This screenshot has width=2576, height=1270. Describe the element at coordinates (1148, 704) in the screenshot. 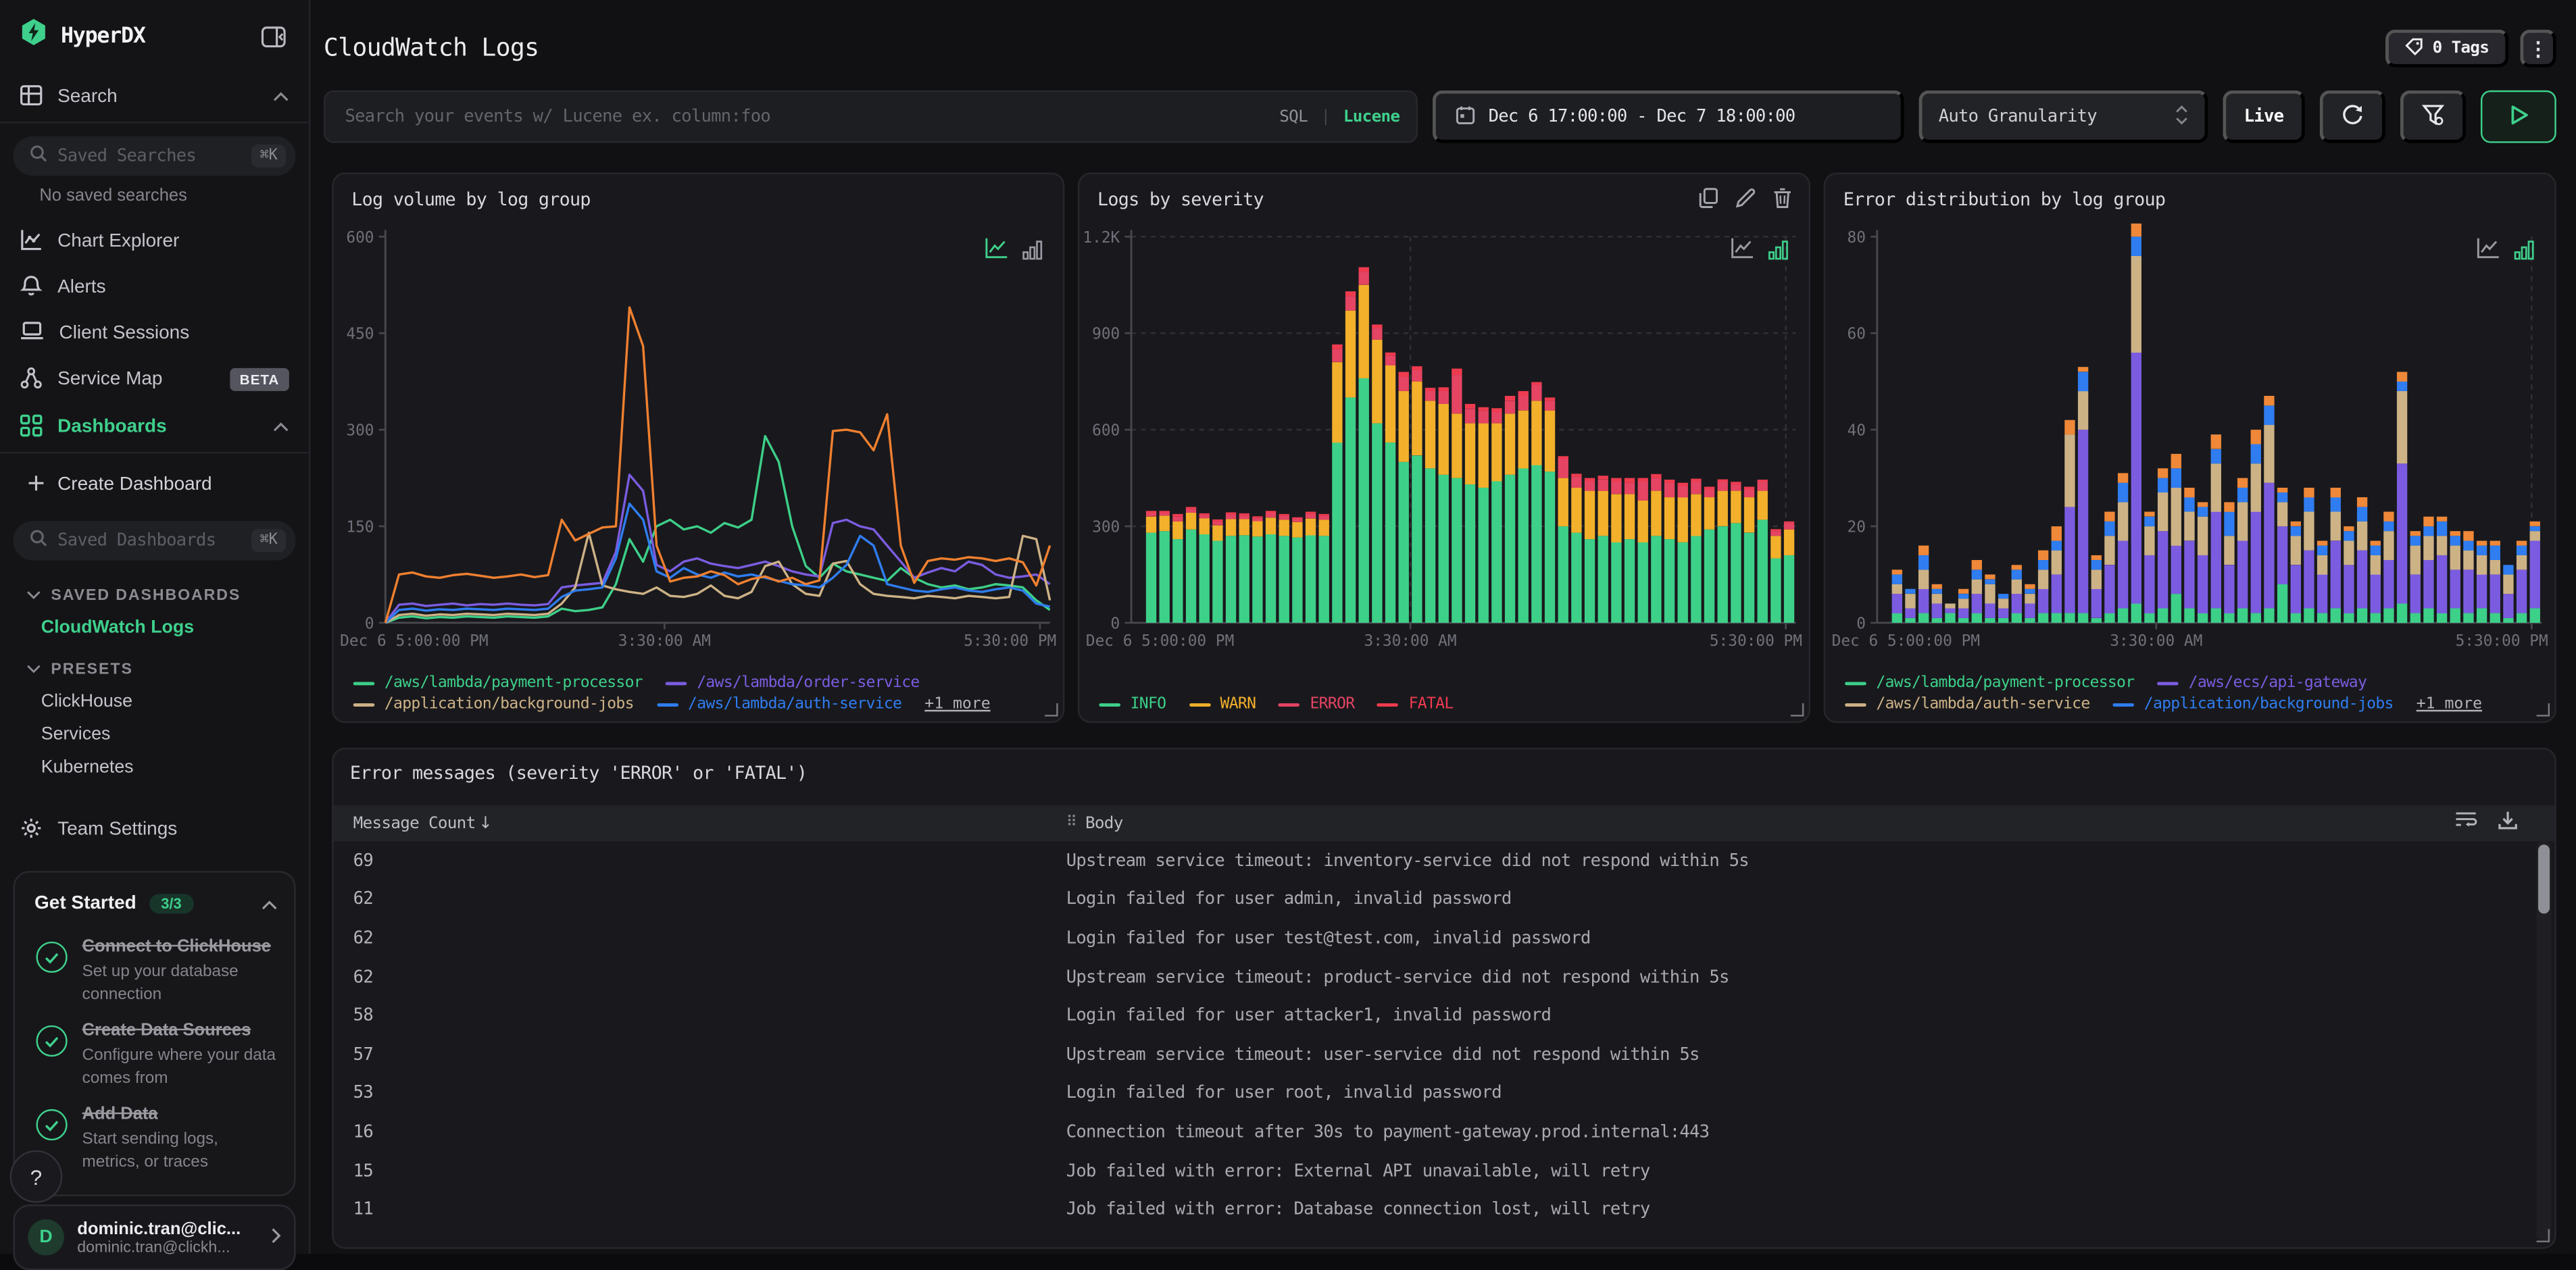

I see `legend-label: INFO` at that location.